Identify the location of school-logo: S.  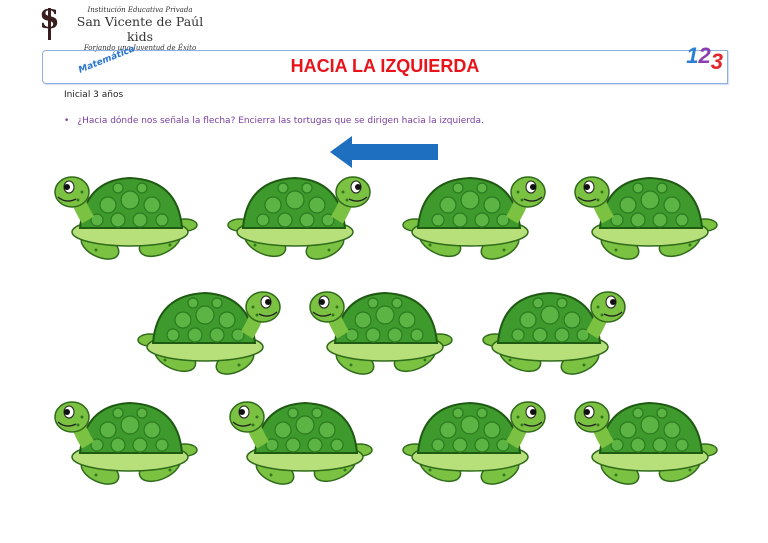
(49, 23).